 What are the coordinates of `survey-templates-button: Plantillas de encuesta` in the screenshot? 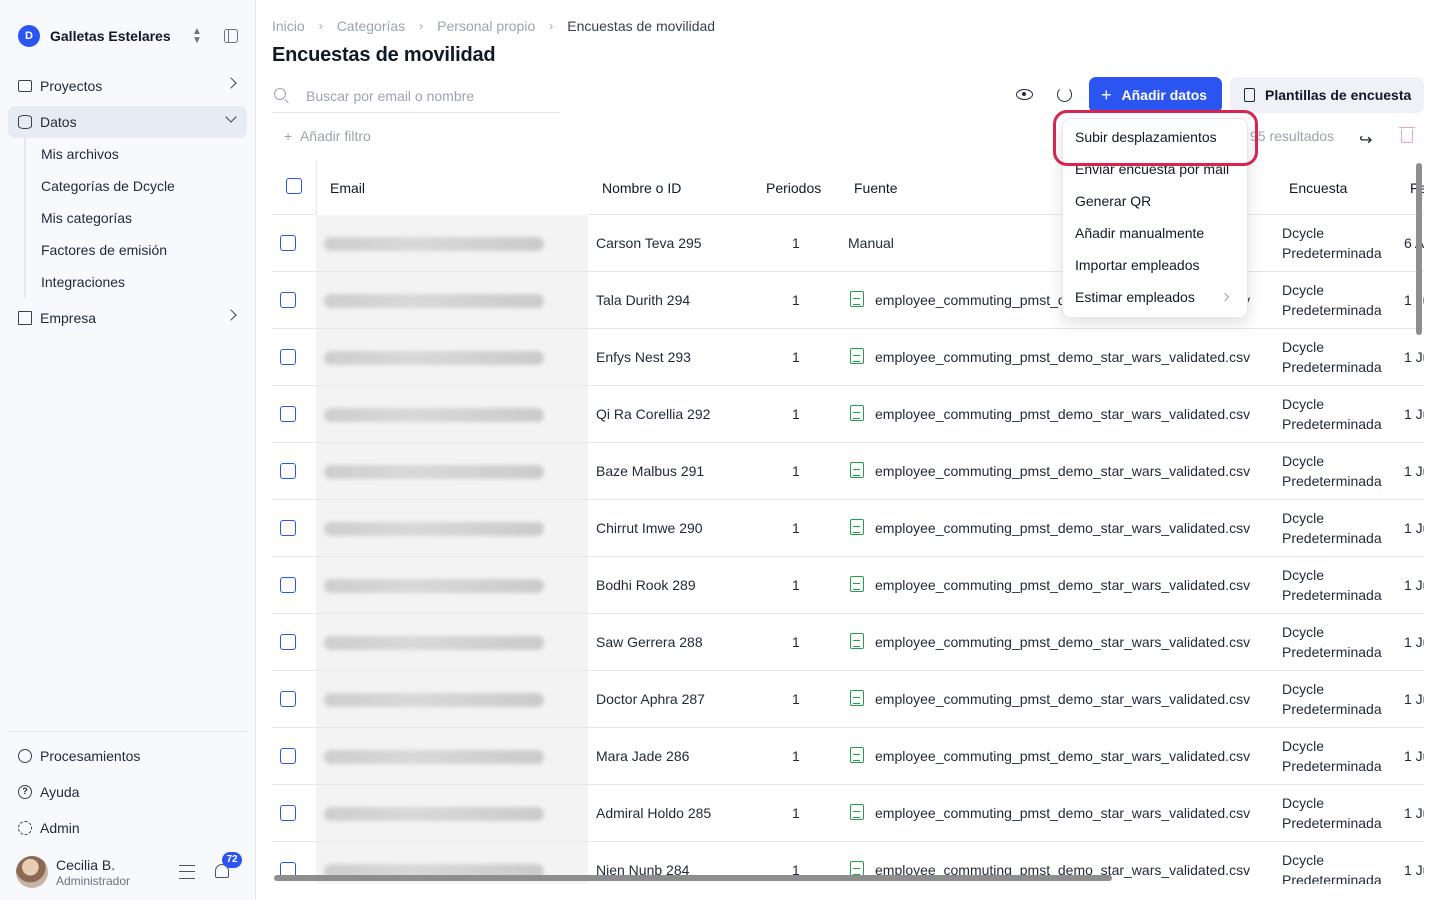 It's located at (1327, 95).